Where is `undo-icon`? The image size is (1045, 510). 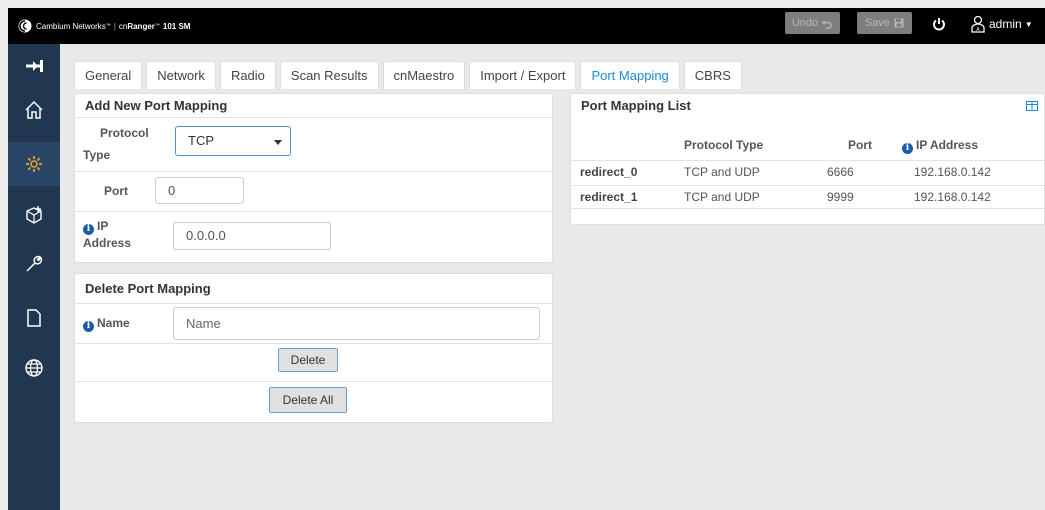
undo-icon is located at coordinates (827, 24).